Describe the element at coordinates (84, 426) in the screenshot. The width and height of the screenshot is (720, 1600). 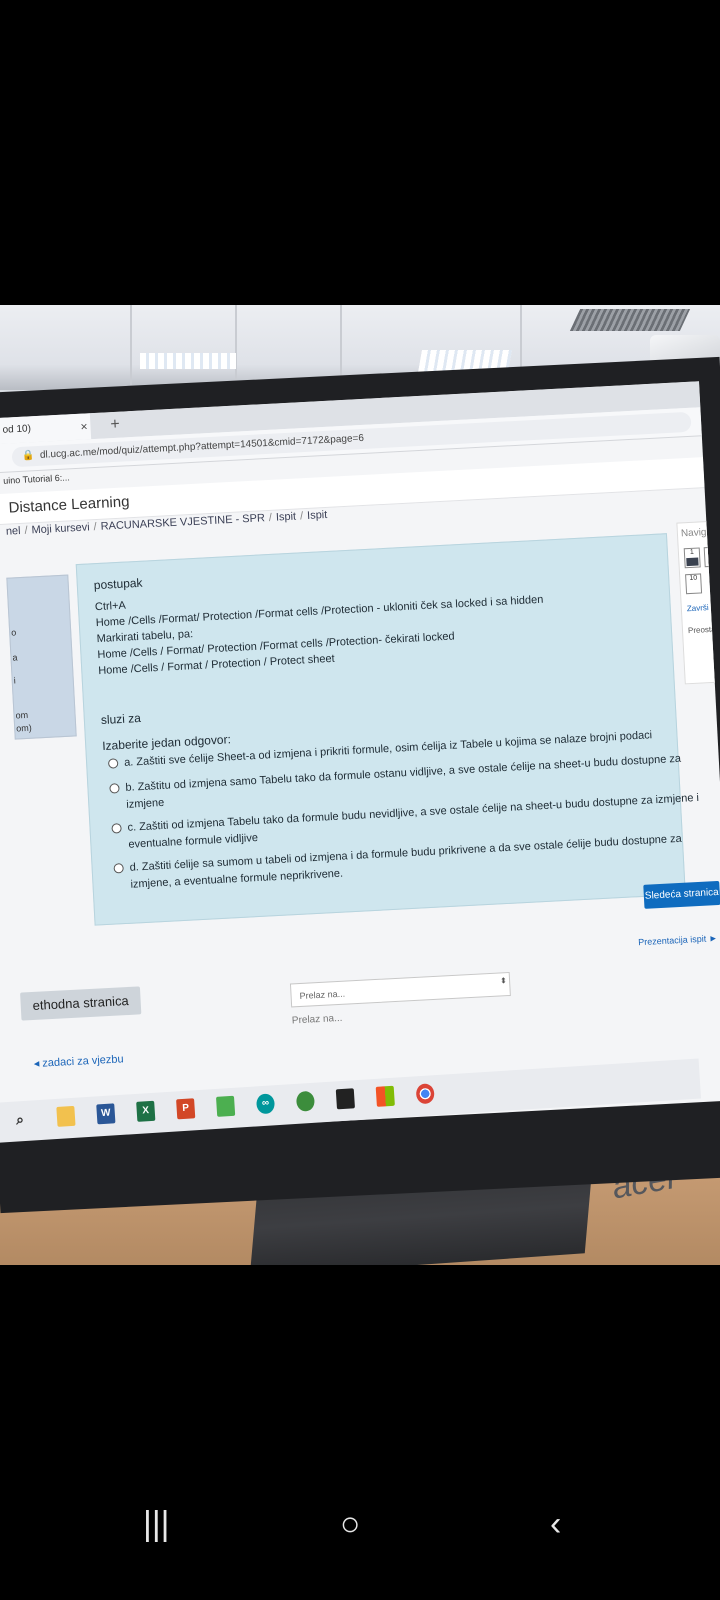
I see `tab-close-icon: ×` at that location.